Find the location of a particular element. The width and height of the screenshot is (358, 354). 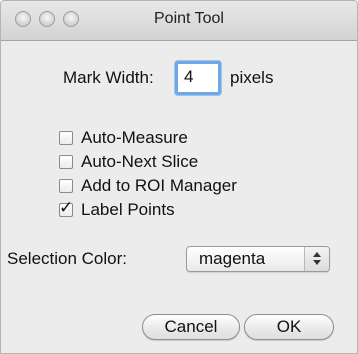

up-arrow-icon is located at coordinates (317, 254).